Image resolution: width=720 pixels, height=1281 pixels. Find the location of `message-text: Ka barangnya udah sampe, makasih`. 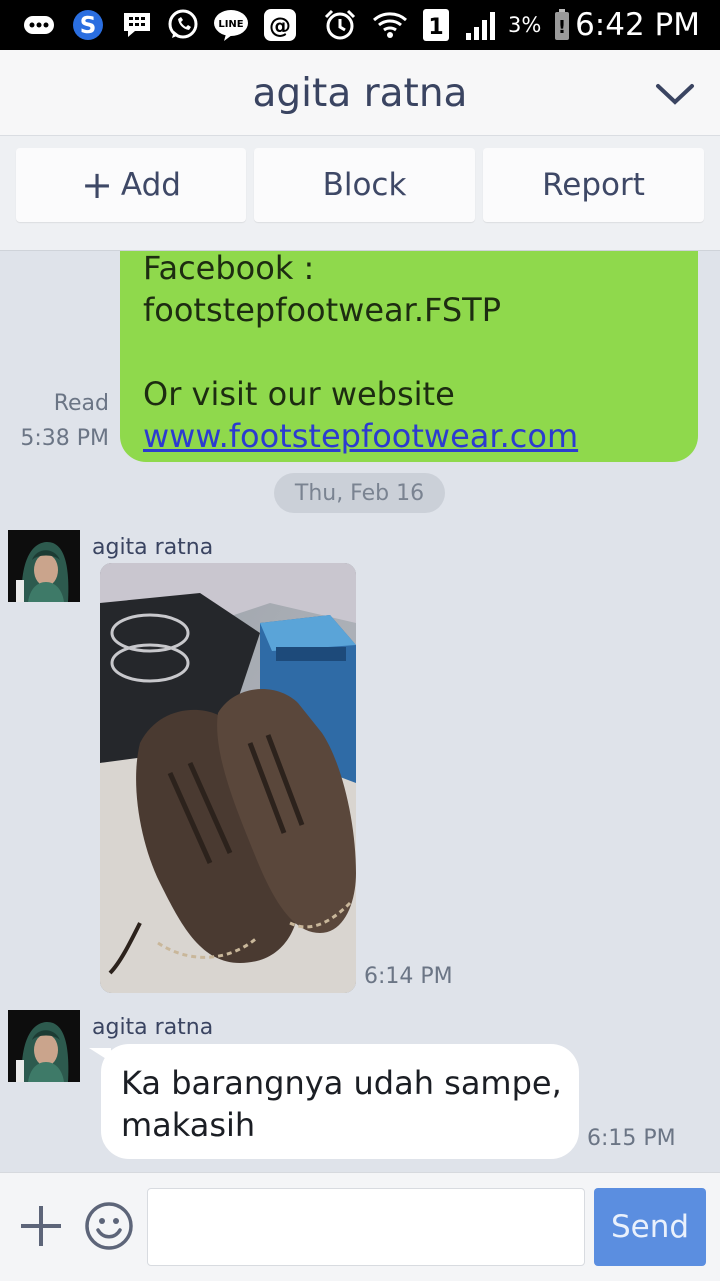

message-text: Ka barangnya udah sampe, makasih is located at coordinates (341, 1104).